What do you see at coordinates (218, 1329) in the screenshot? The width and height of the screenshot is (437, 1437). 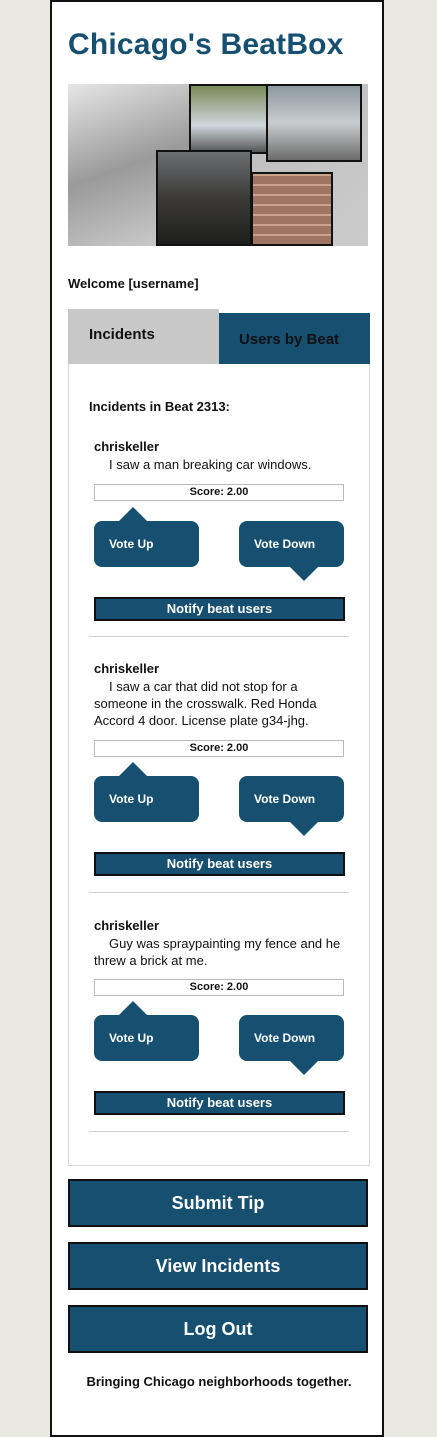 I see `log-out-button: Log Out` at bounding box center [218, 1329].